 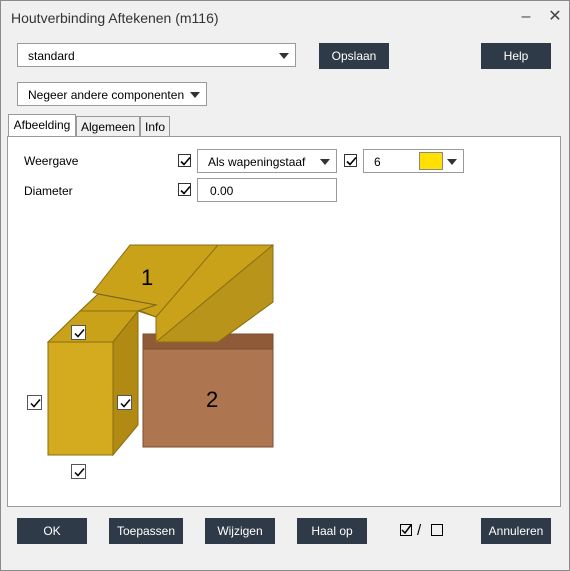 What do you see at coordinates (106, 95) in the screenshot?
I see `ignore-components-value: Negeer andere componenten` at bounding box center [106, 95].